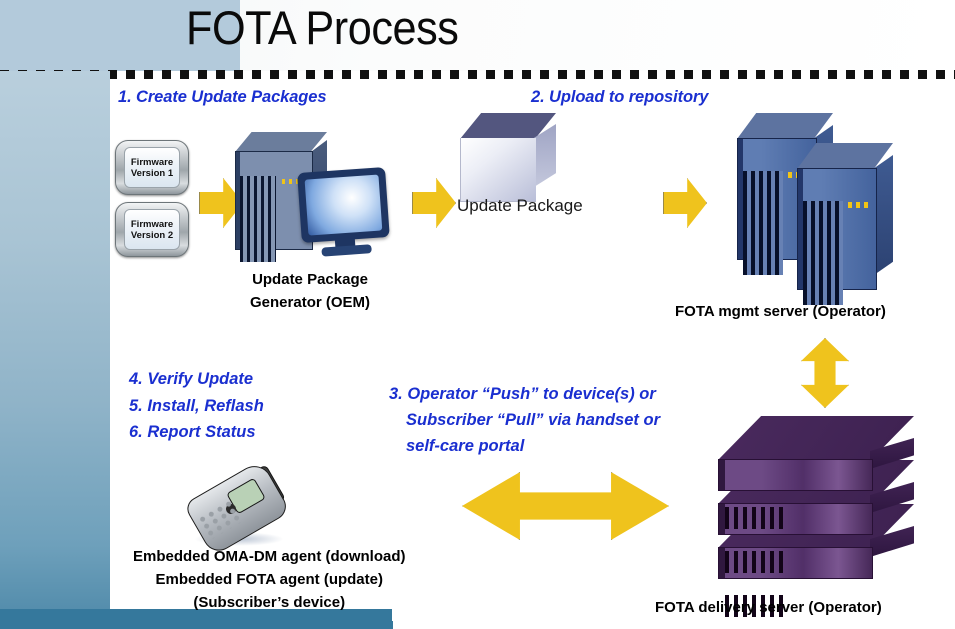  I want to click on fota-mgmt-server-illustration, so click(826, 209).